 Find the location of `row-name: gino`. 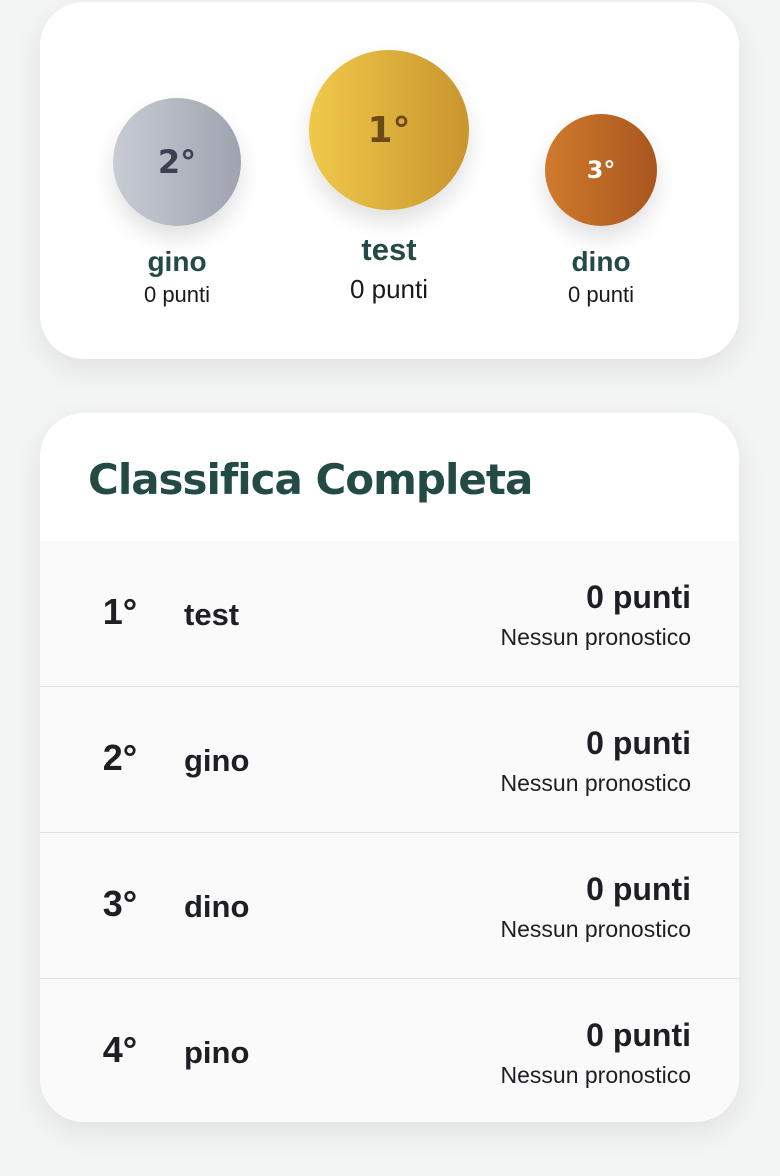

row-name: gino is located at coordinates (217, 760).